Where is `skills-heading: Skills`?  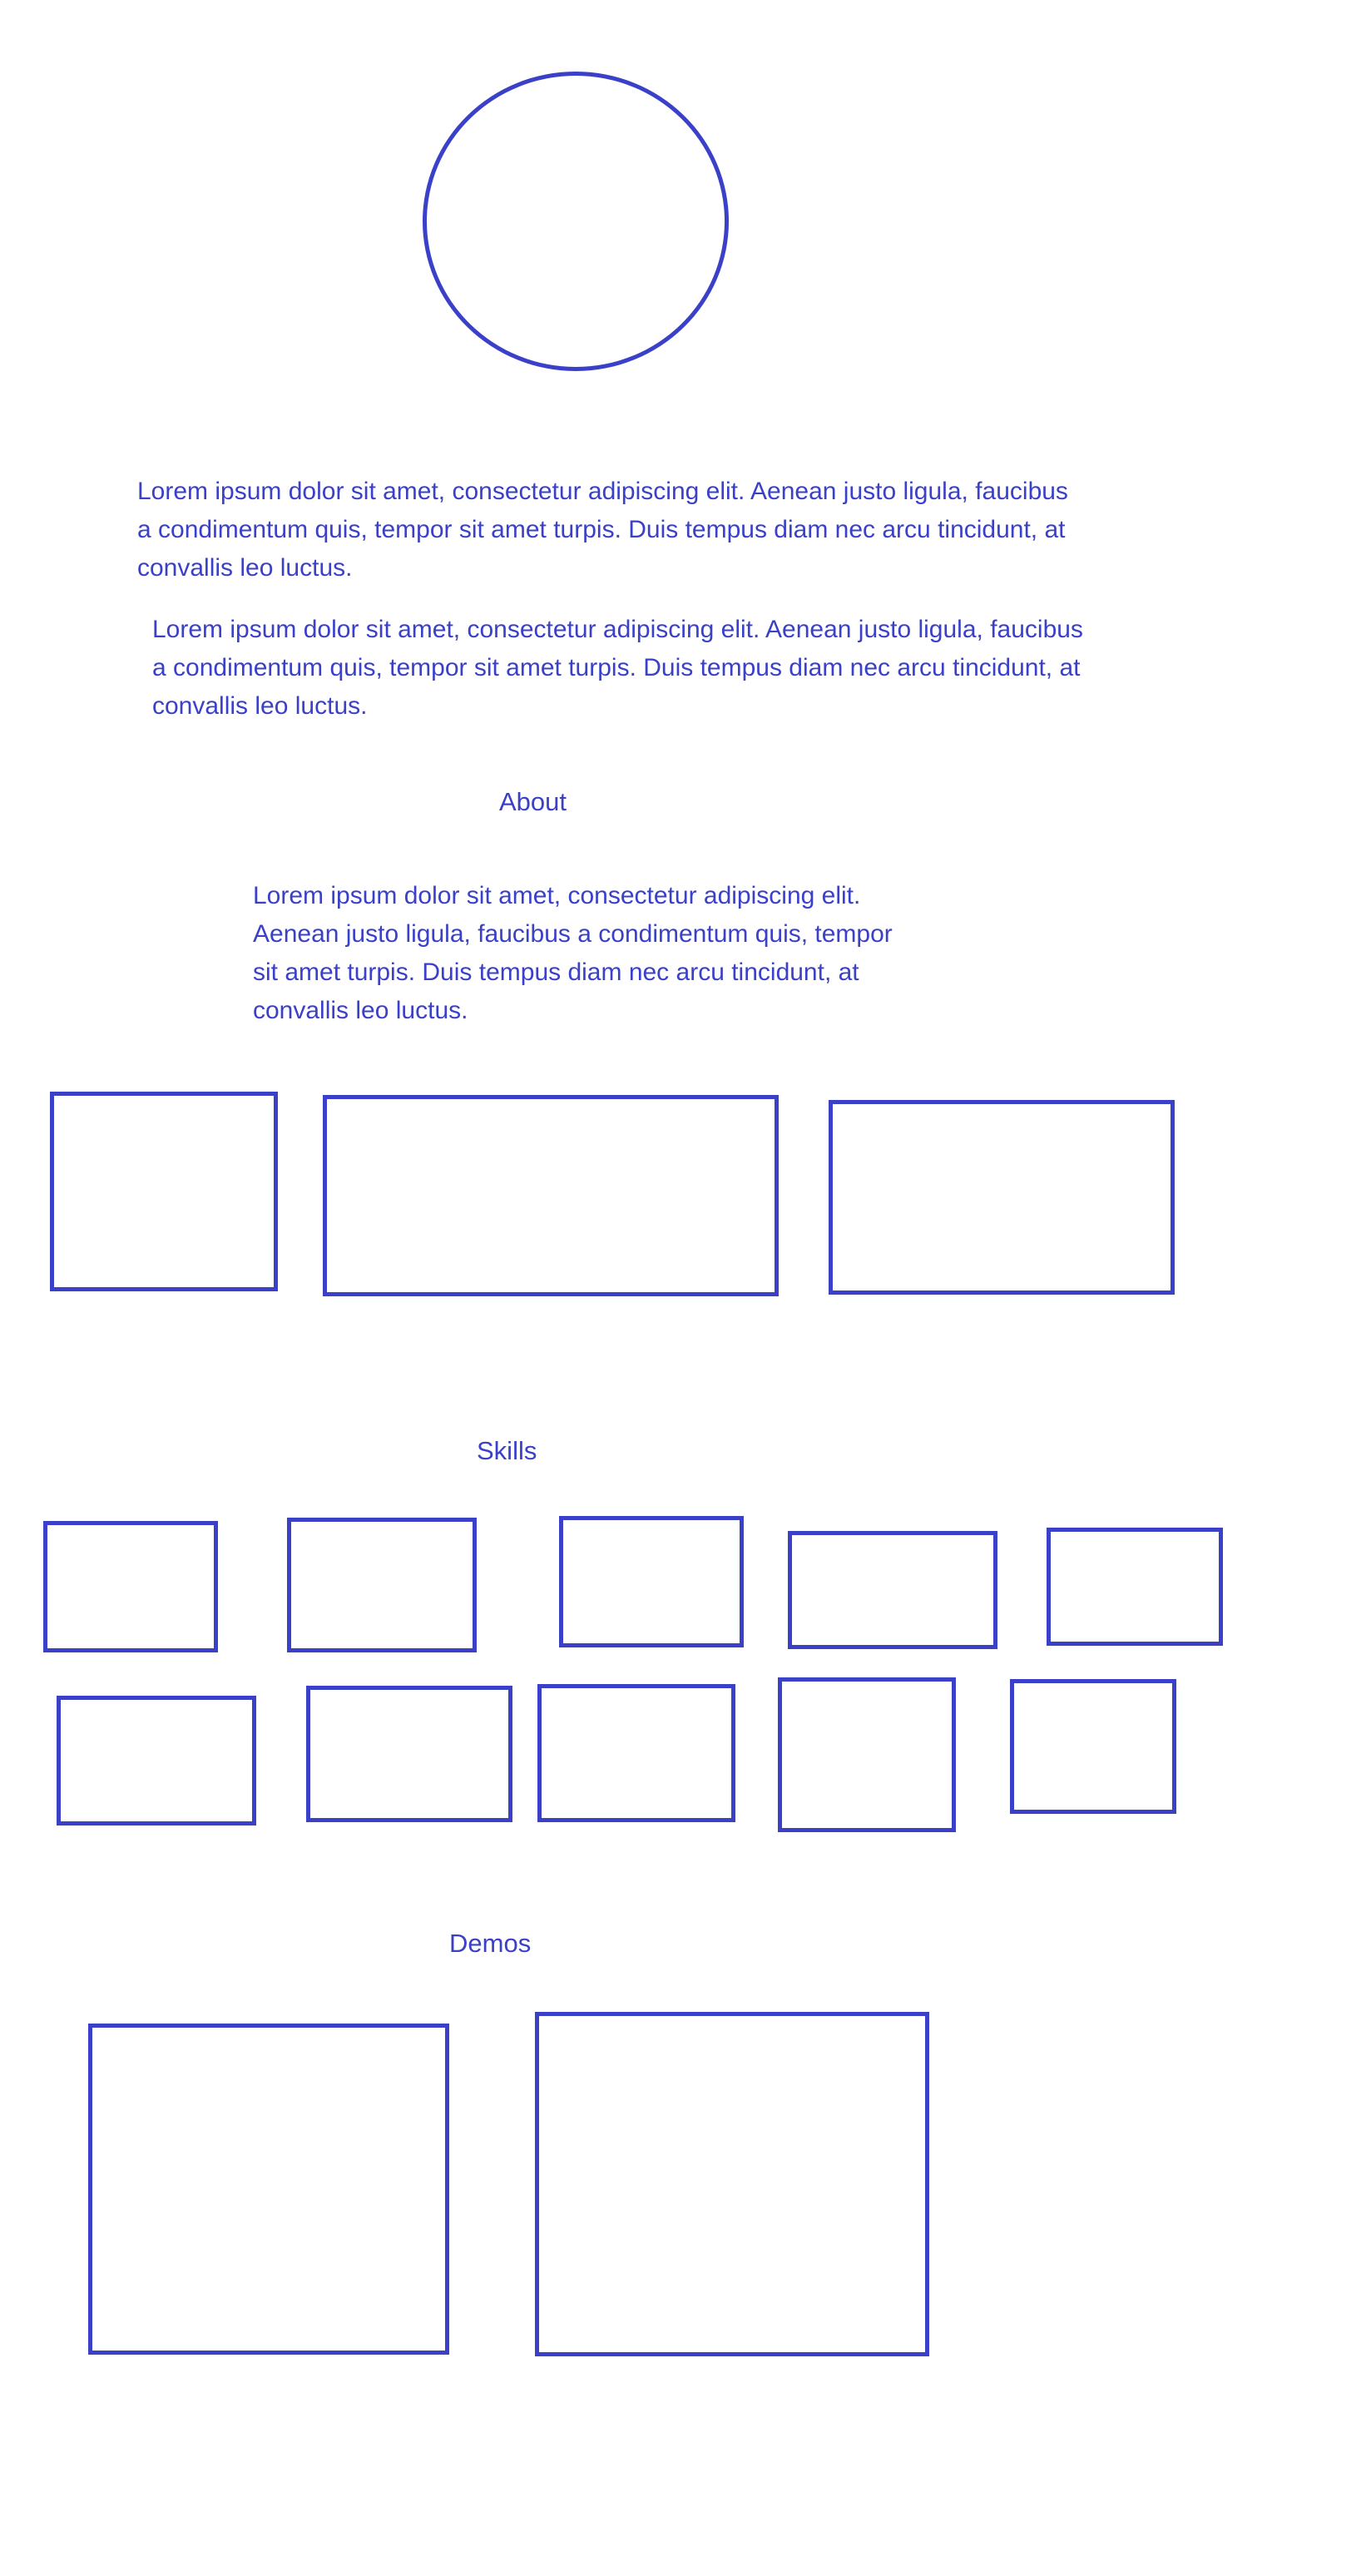 skills-heading: Skills is located at coordinates (507, 1451).